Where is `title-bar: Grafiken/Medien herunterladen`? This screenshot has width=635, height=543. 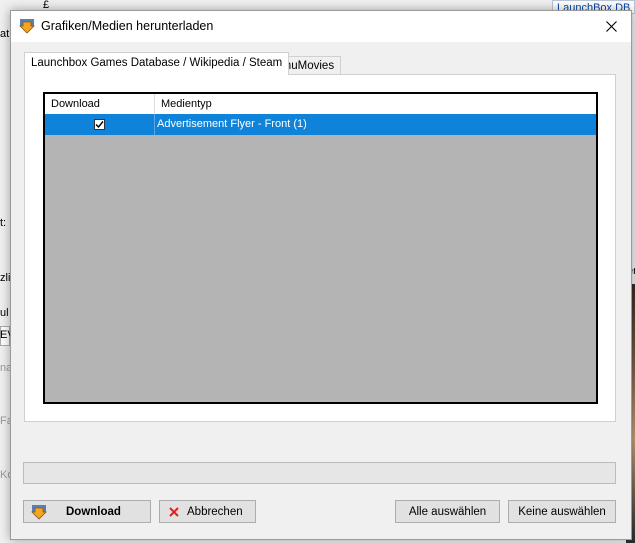 title-bar: Grafiken/Medien herunterladen is located at coordinates (321, 26).